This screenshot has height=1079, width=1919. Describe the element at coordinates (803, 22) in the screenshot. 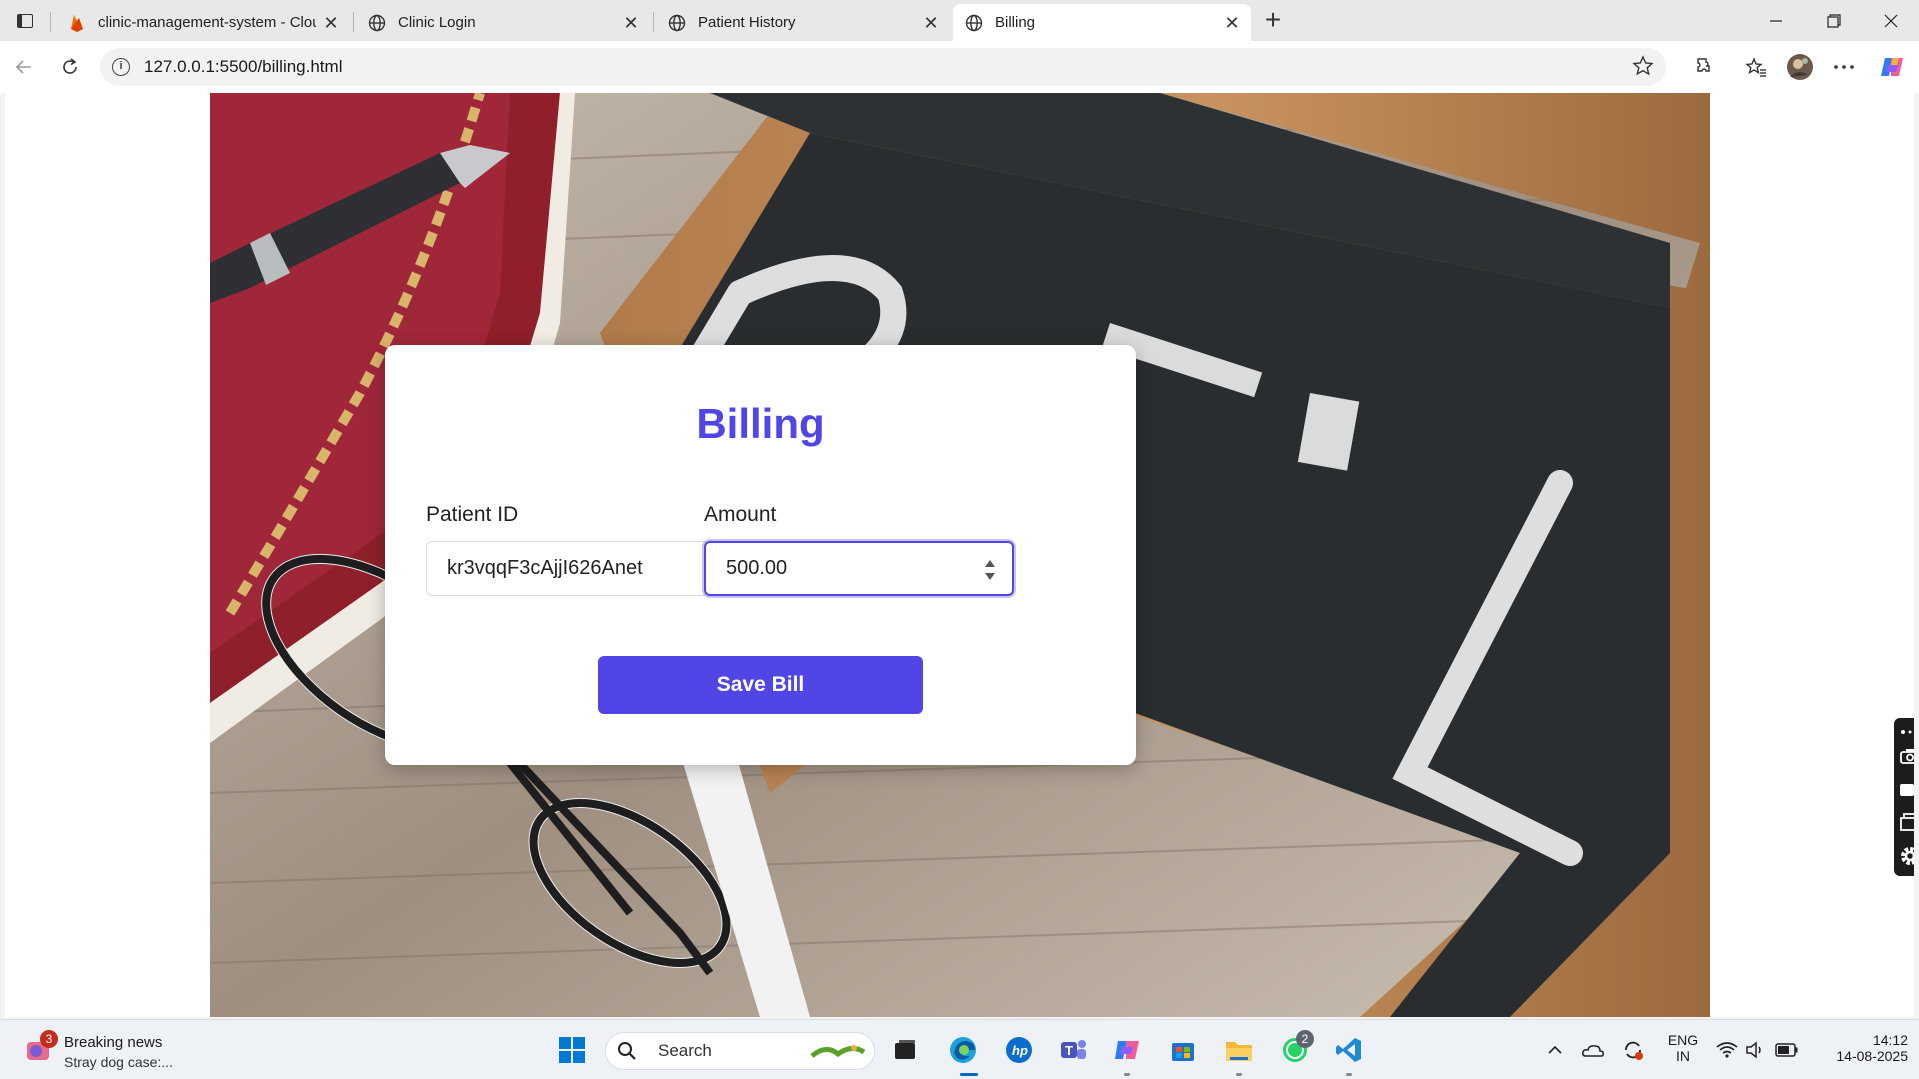

I see `tab-patient-history: Patient History ✕` at that location.